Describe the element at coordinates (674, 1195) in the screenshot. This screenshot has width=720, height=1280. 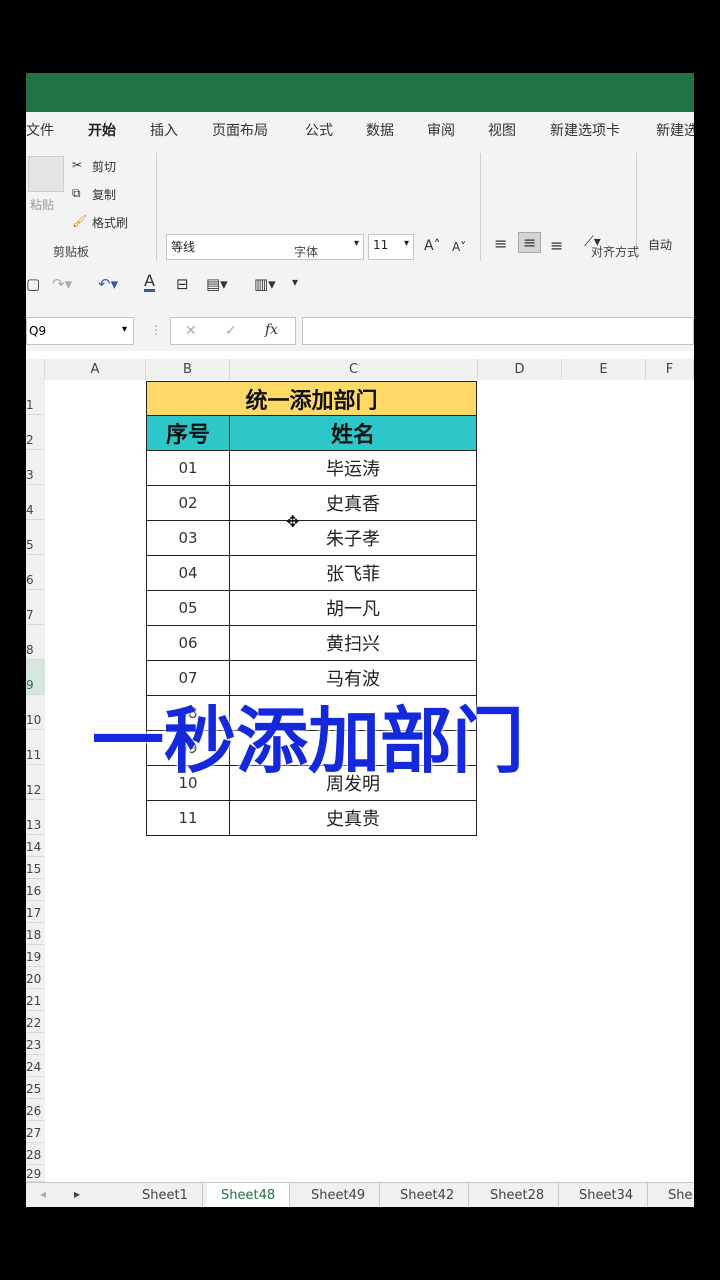
I see `sheet-tab: She` at that location.